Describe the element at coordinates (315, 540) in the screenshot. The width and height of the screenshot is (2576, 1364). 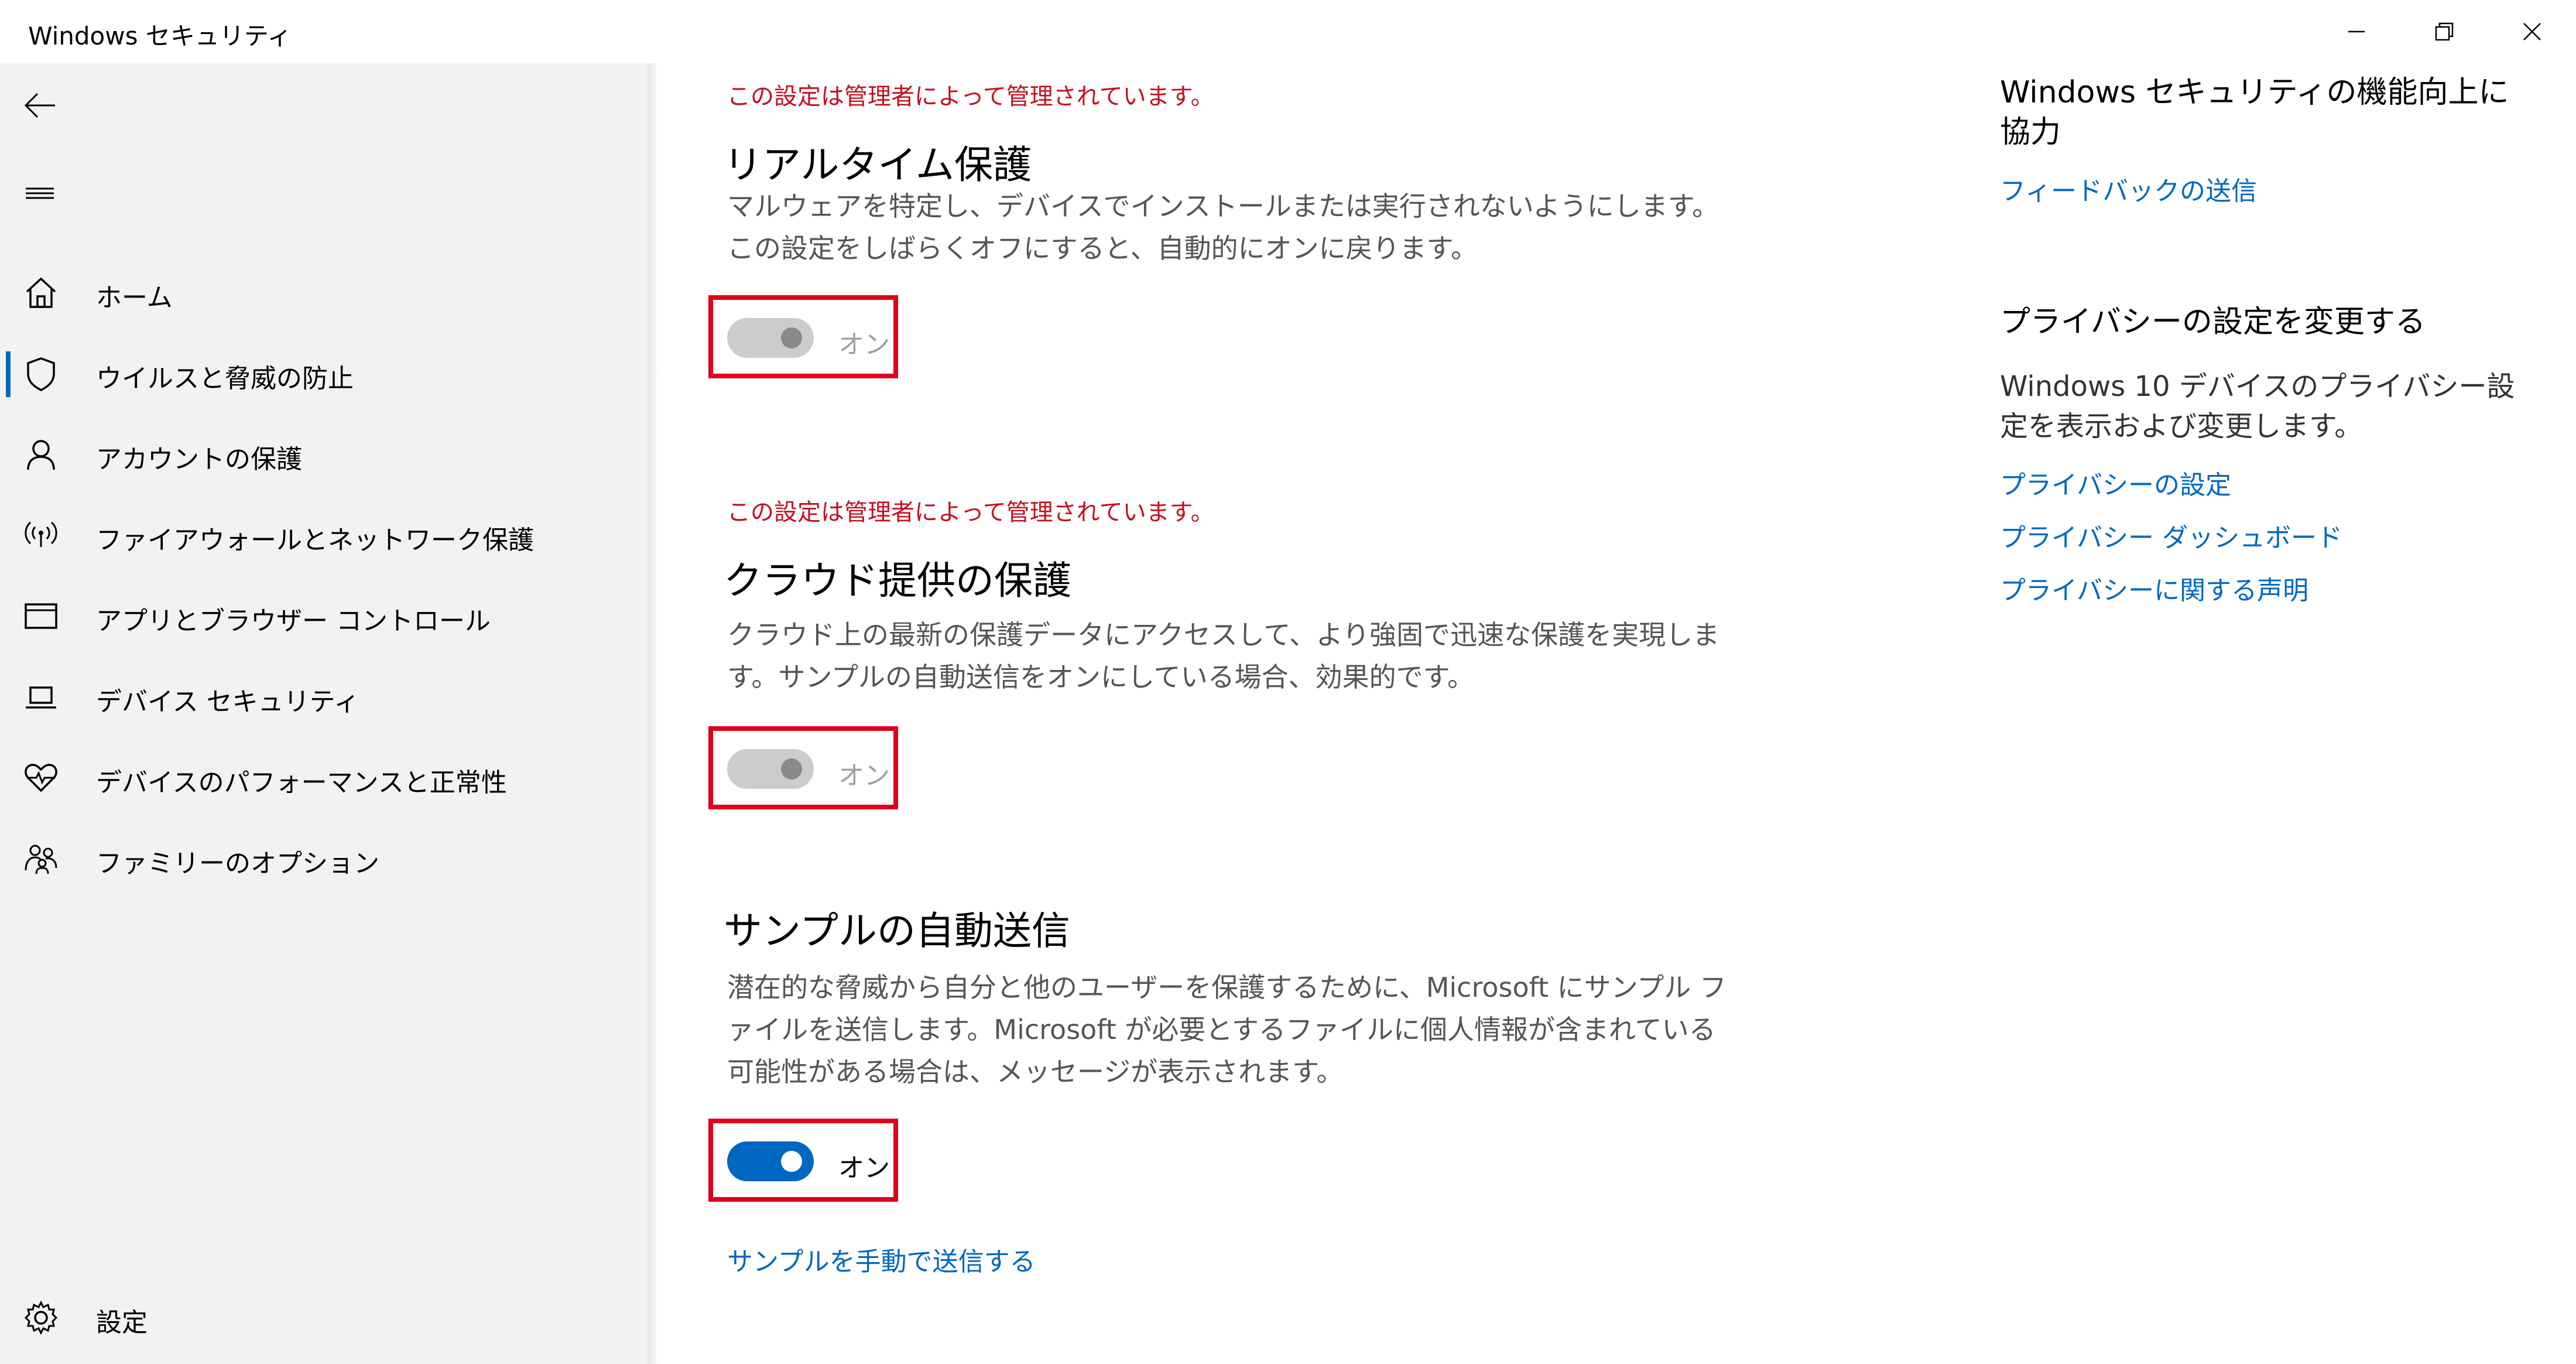
I see `sidebar-item-label: ファイアウォールとネットワーク保護` at that location.